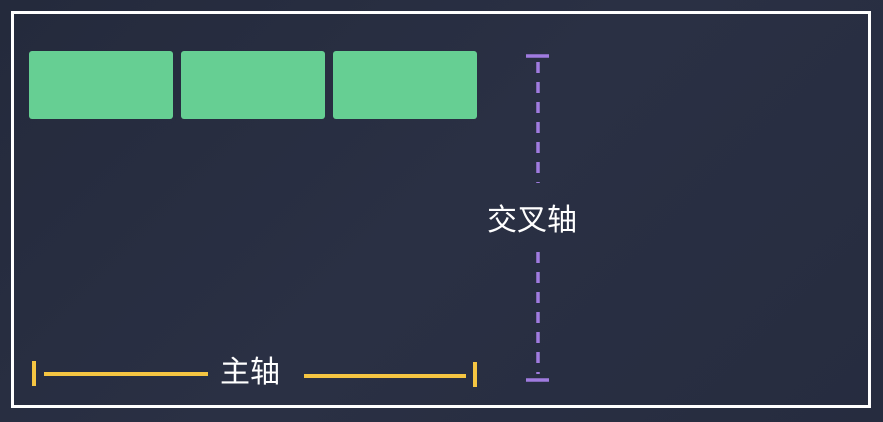  What do you see at coordinates (250, 372) in the screenshot?
I see `main-axis-label: 主轴` at bounding box center [250, 372].